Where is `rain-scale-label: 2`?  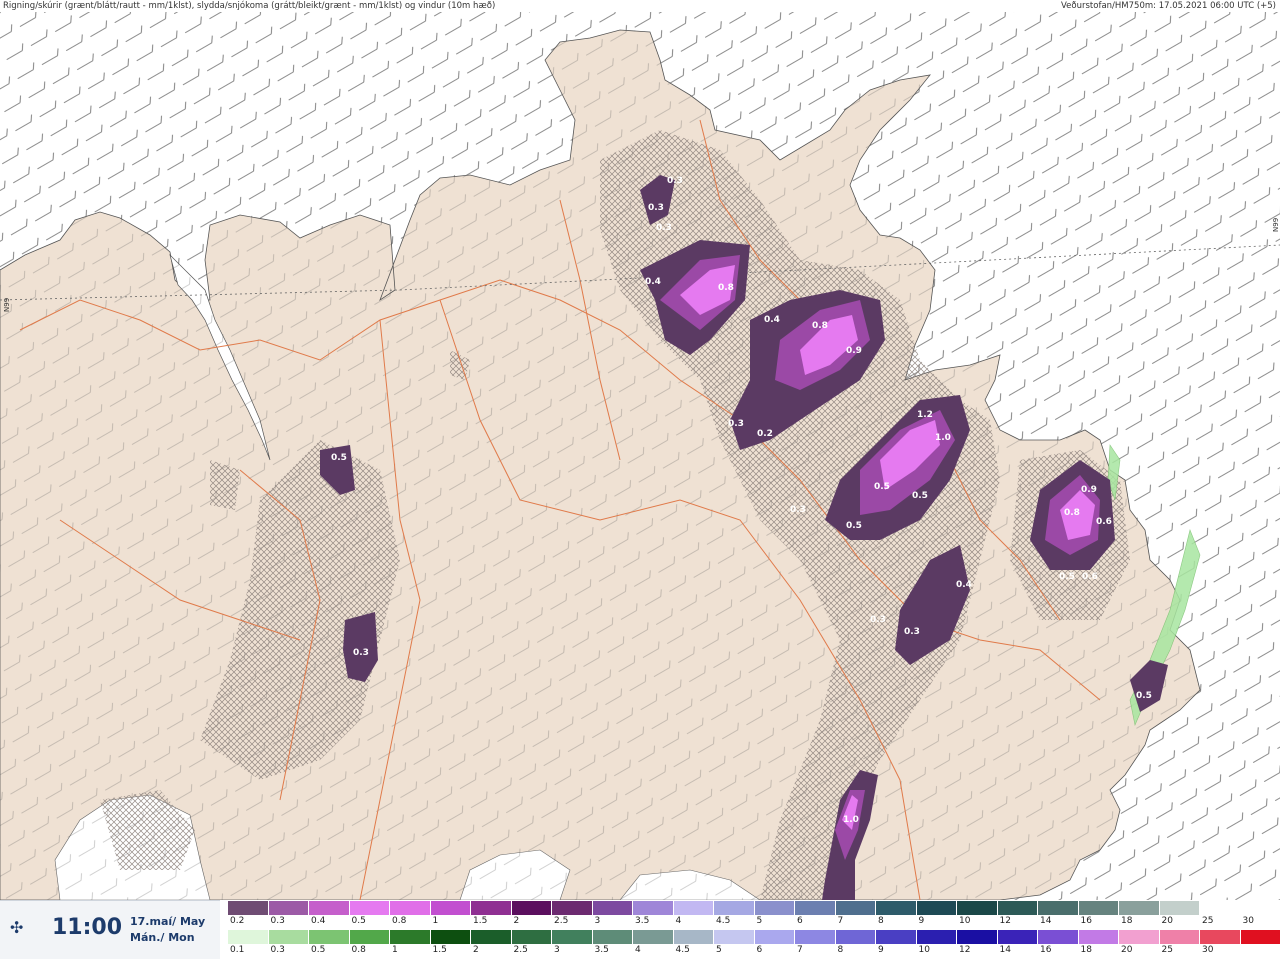 rain-scale-label: 2 is located at coordinates (476, 950).